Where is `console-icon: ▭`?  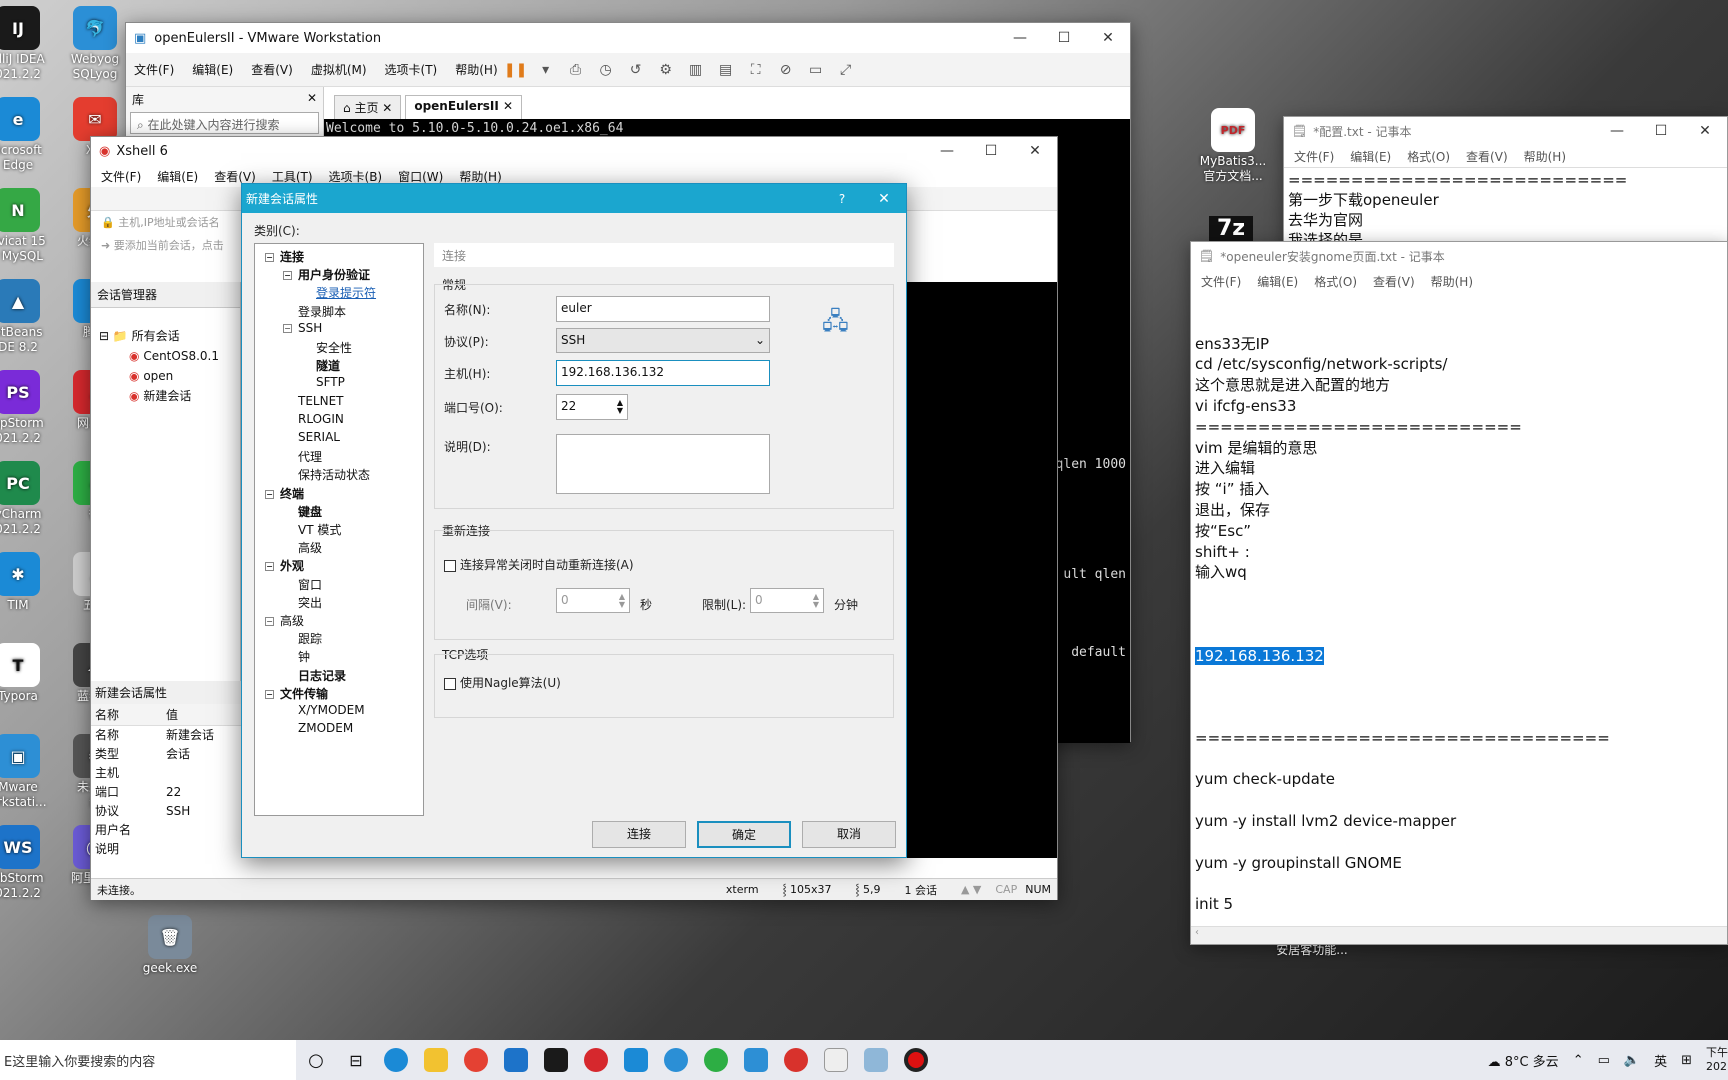
console-icon: ▭ is located at coordinates (816, 70).